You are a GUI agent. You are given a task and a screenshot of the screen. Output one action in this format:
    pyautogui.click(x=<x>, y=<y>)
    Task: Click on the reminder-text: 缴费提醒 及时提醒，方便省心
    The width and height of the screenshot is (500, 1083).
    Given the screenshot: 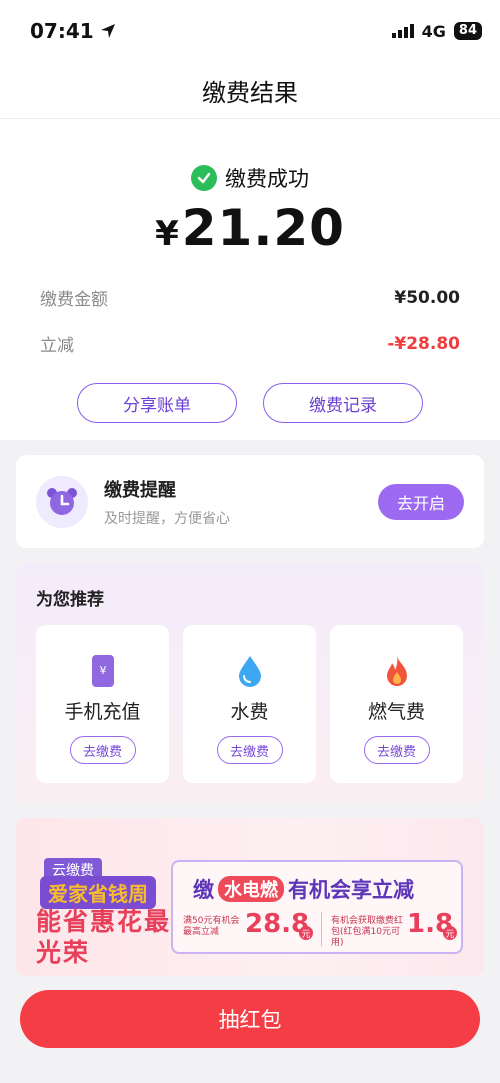 What is the action you would take?
    pyautogui.click(x=241, y=502)
    